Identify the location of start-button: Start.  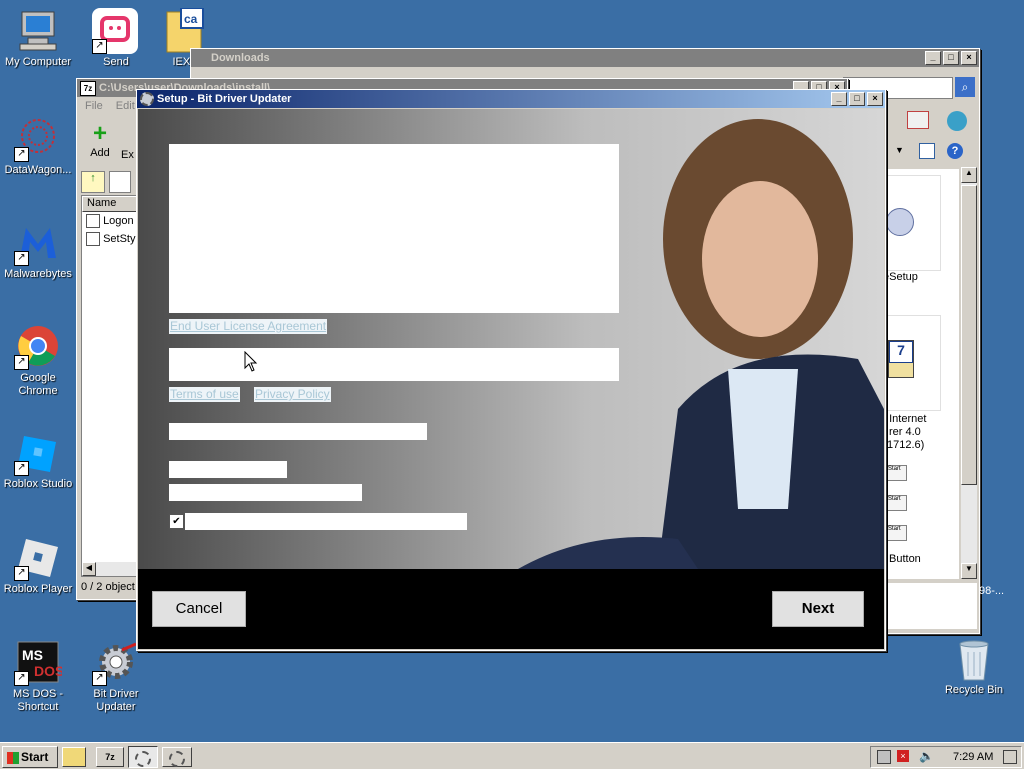
(30, 757).